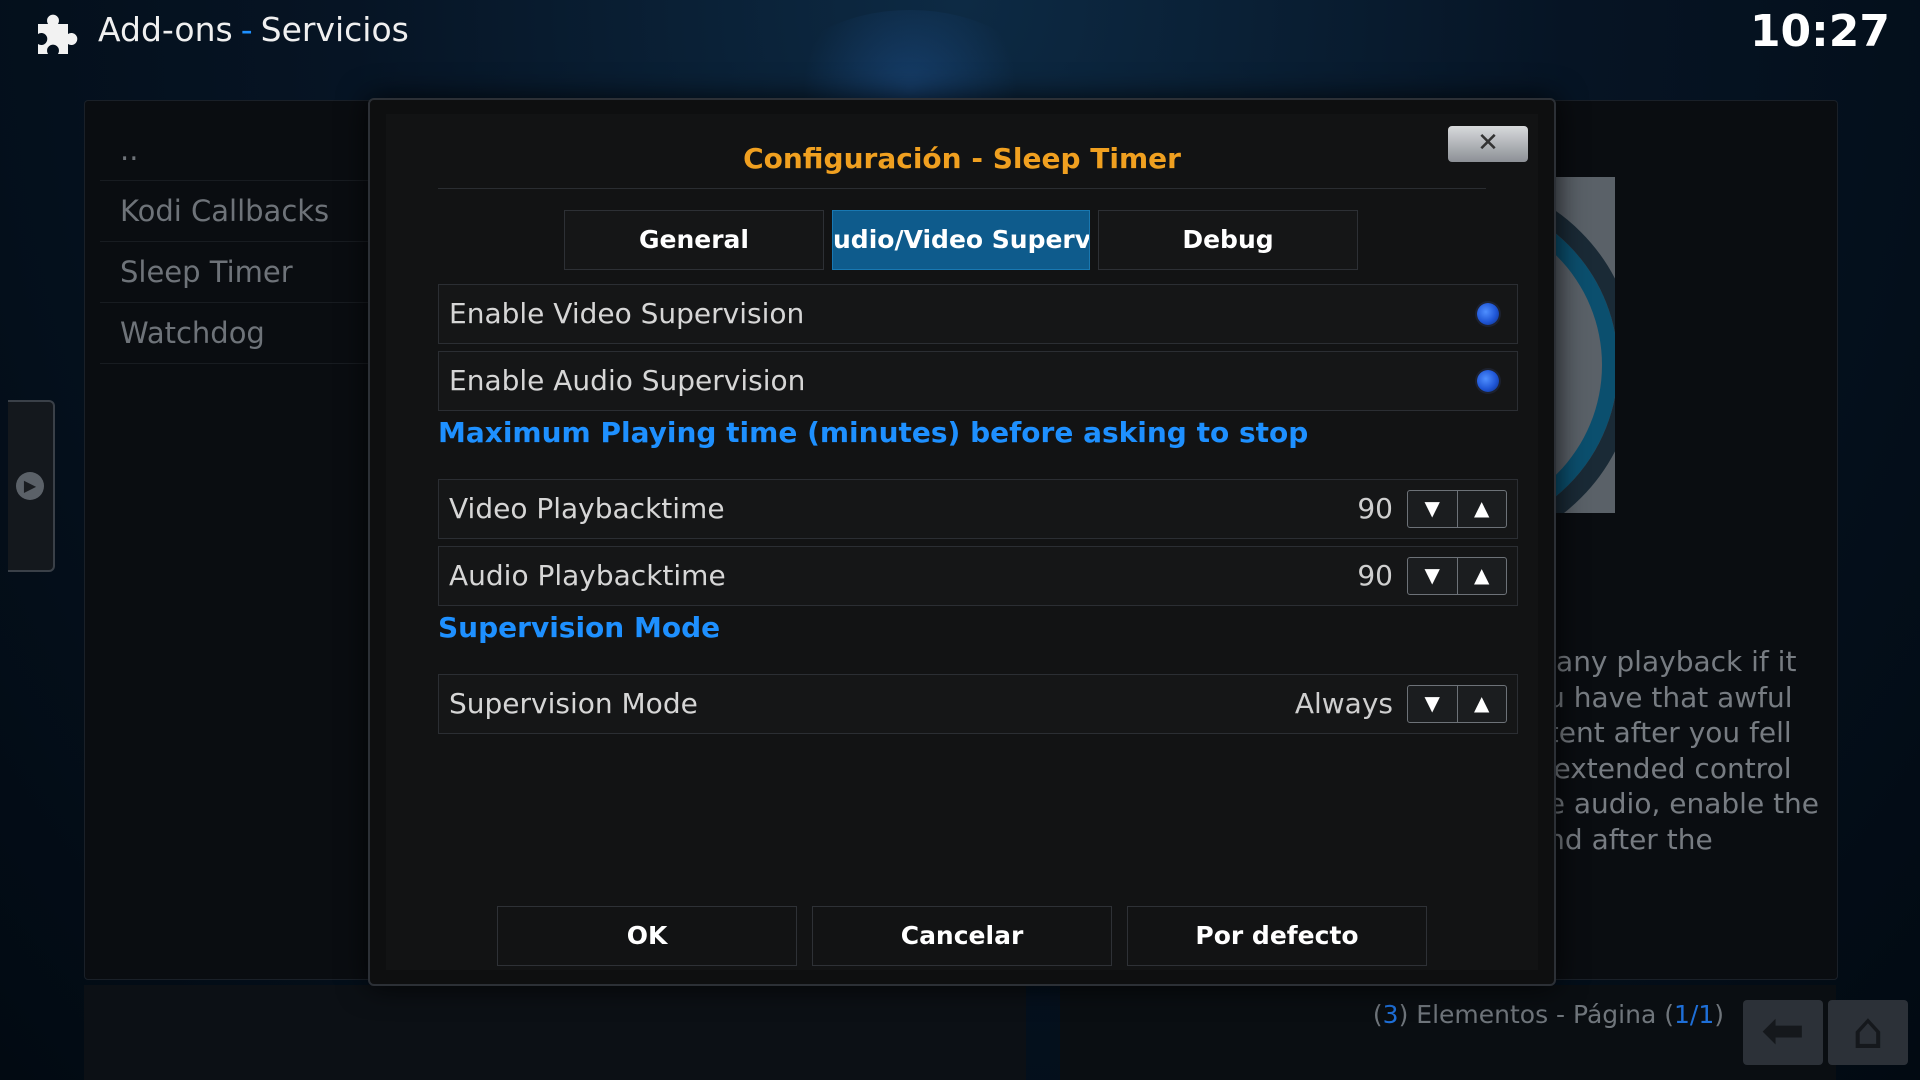  I want to click on ok-button: OK, so click(647, 936).